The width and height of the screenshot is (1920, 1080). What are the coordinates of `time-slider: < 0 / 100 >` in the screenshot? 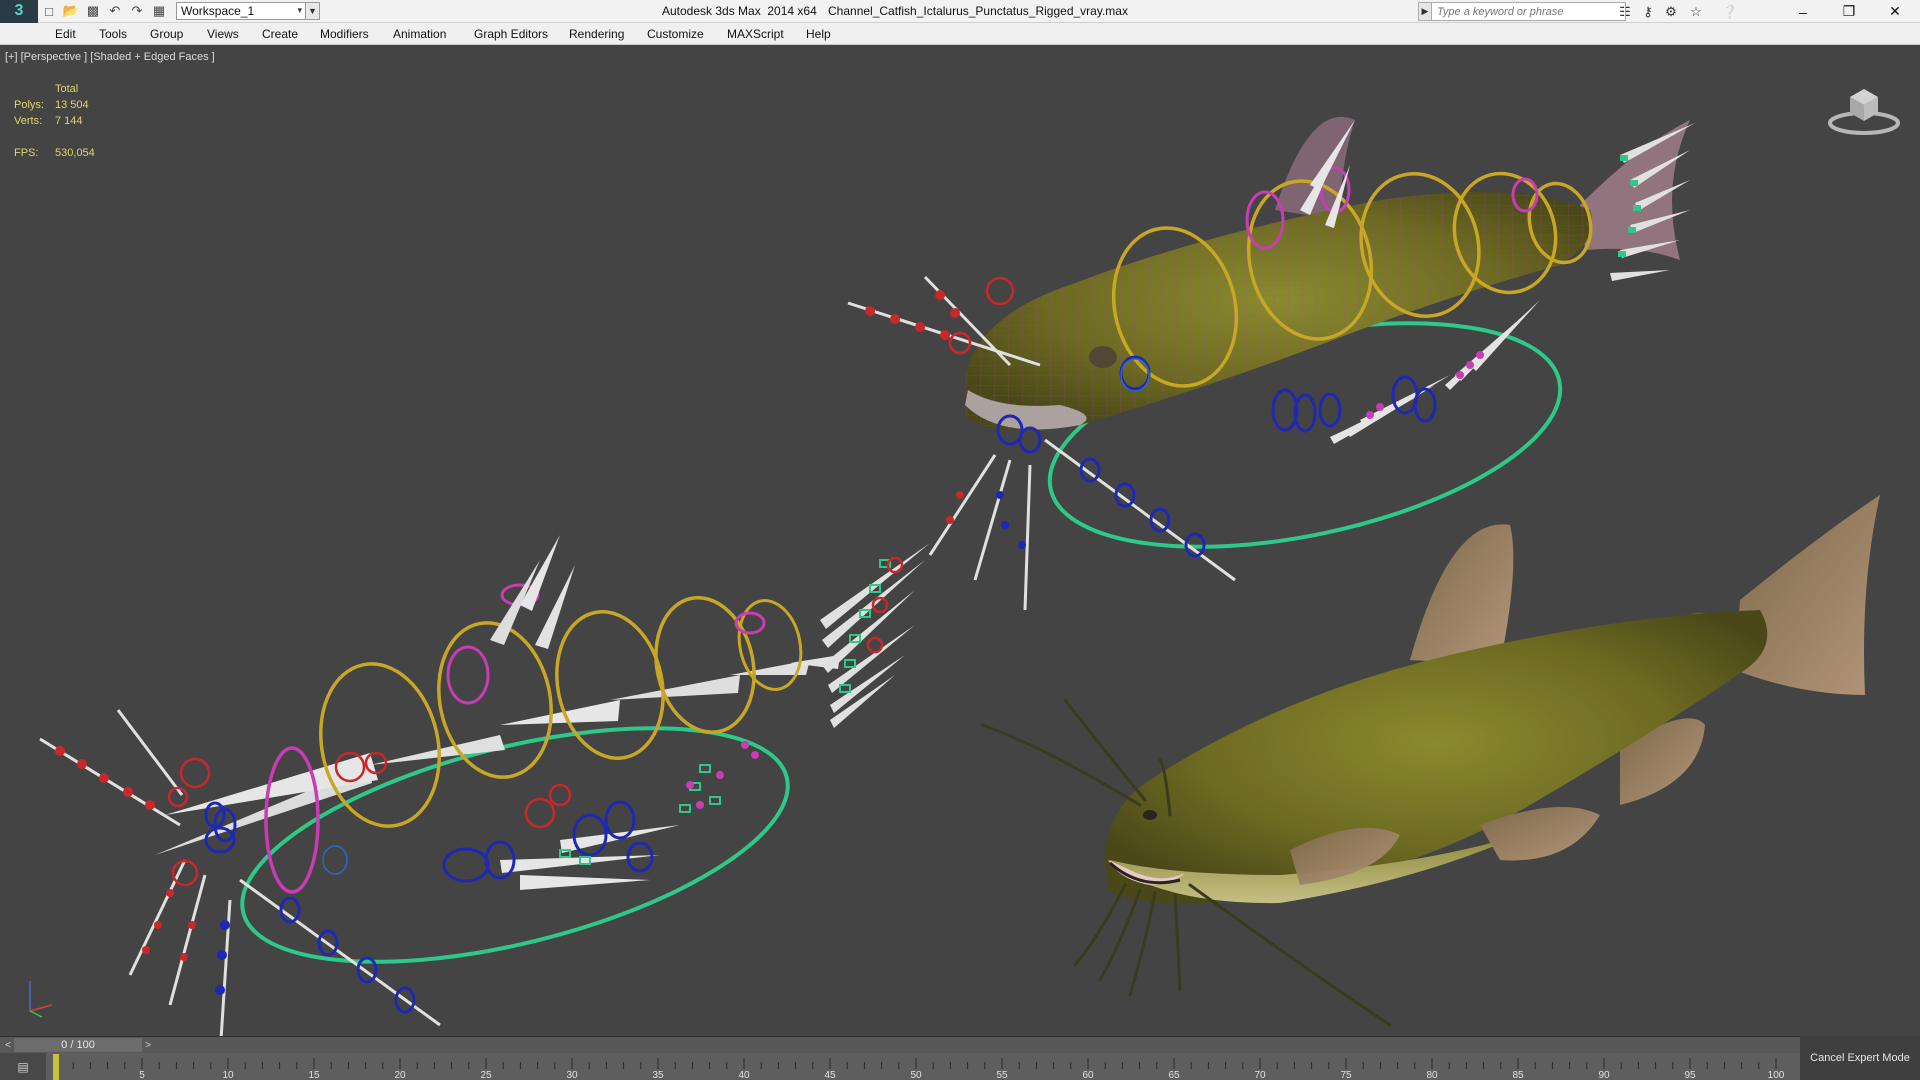 It's located at (960, 1044).